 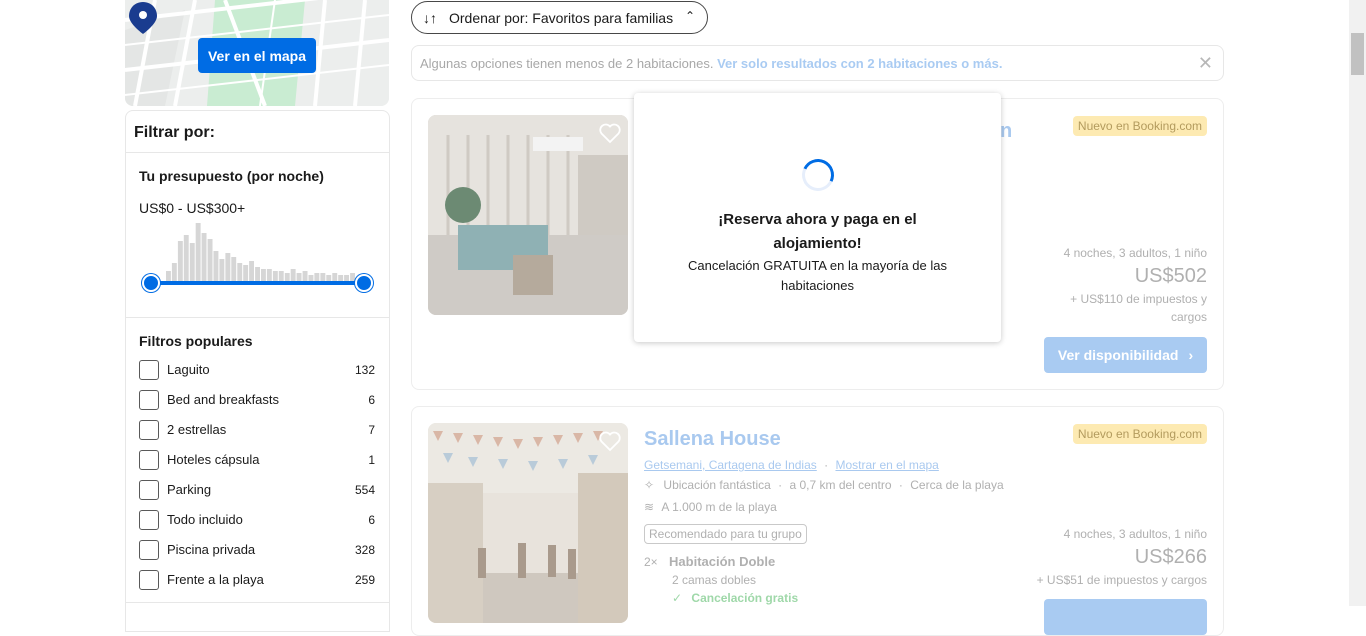 What do you see at coordinates (725, 534) in the screenshot?
I see `recommended-tag: Recomendado para tu grupo` at bounding box center [725, 534].